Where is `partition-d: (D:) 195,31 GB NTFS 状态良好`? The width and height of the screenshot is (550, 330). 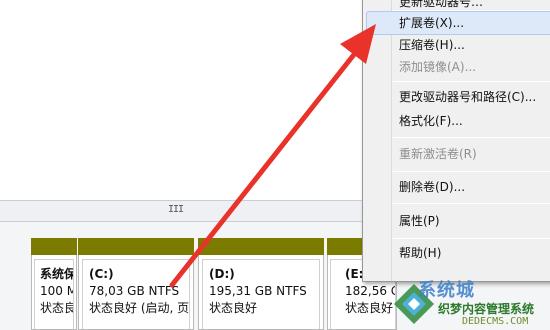 partition-d: (D:) 195,31 GB NTFS 状态良好 is located at coordinates (261, 284).